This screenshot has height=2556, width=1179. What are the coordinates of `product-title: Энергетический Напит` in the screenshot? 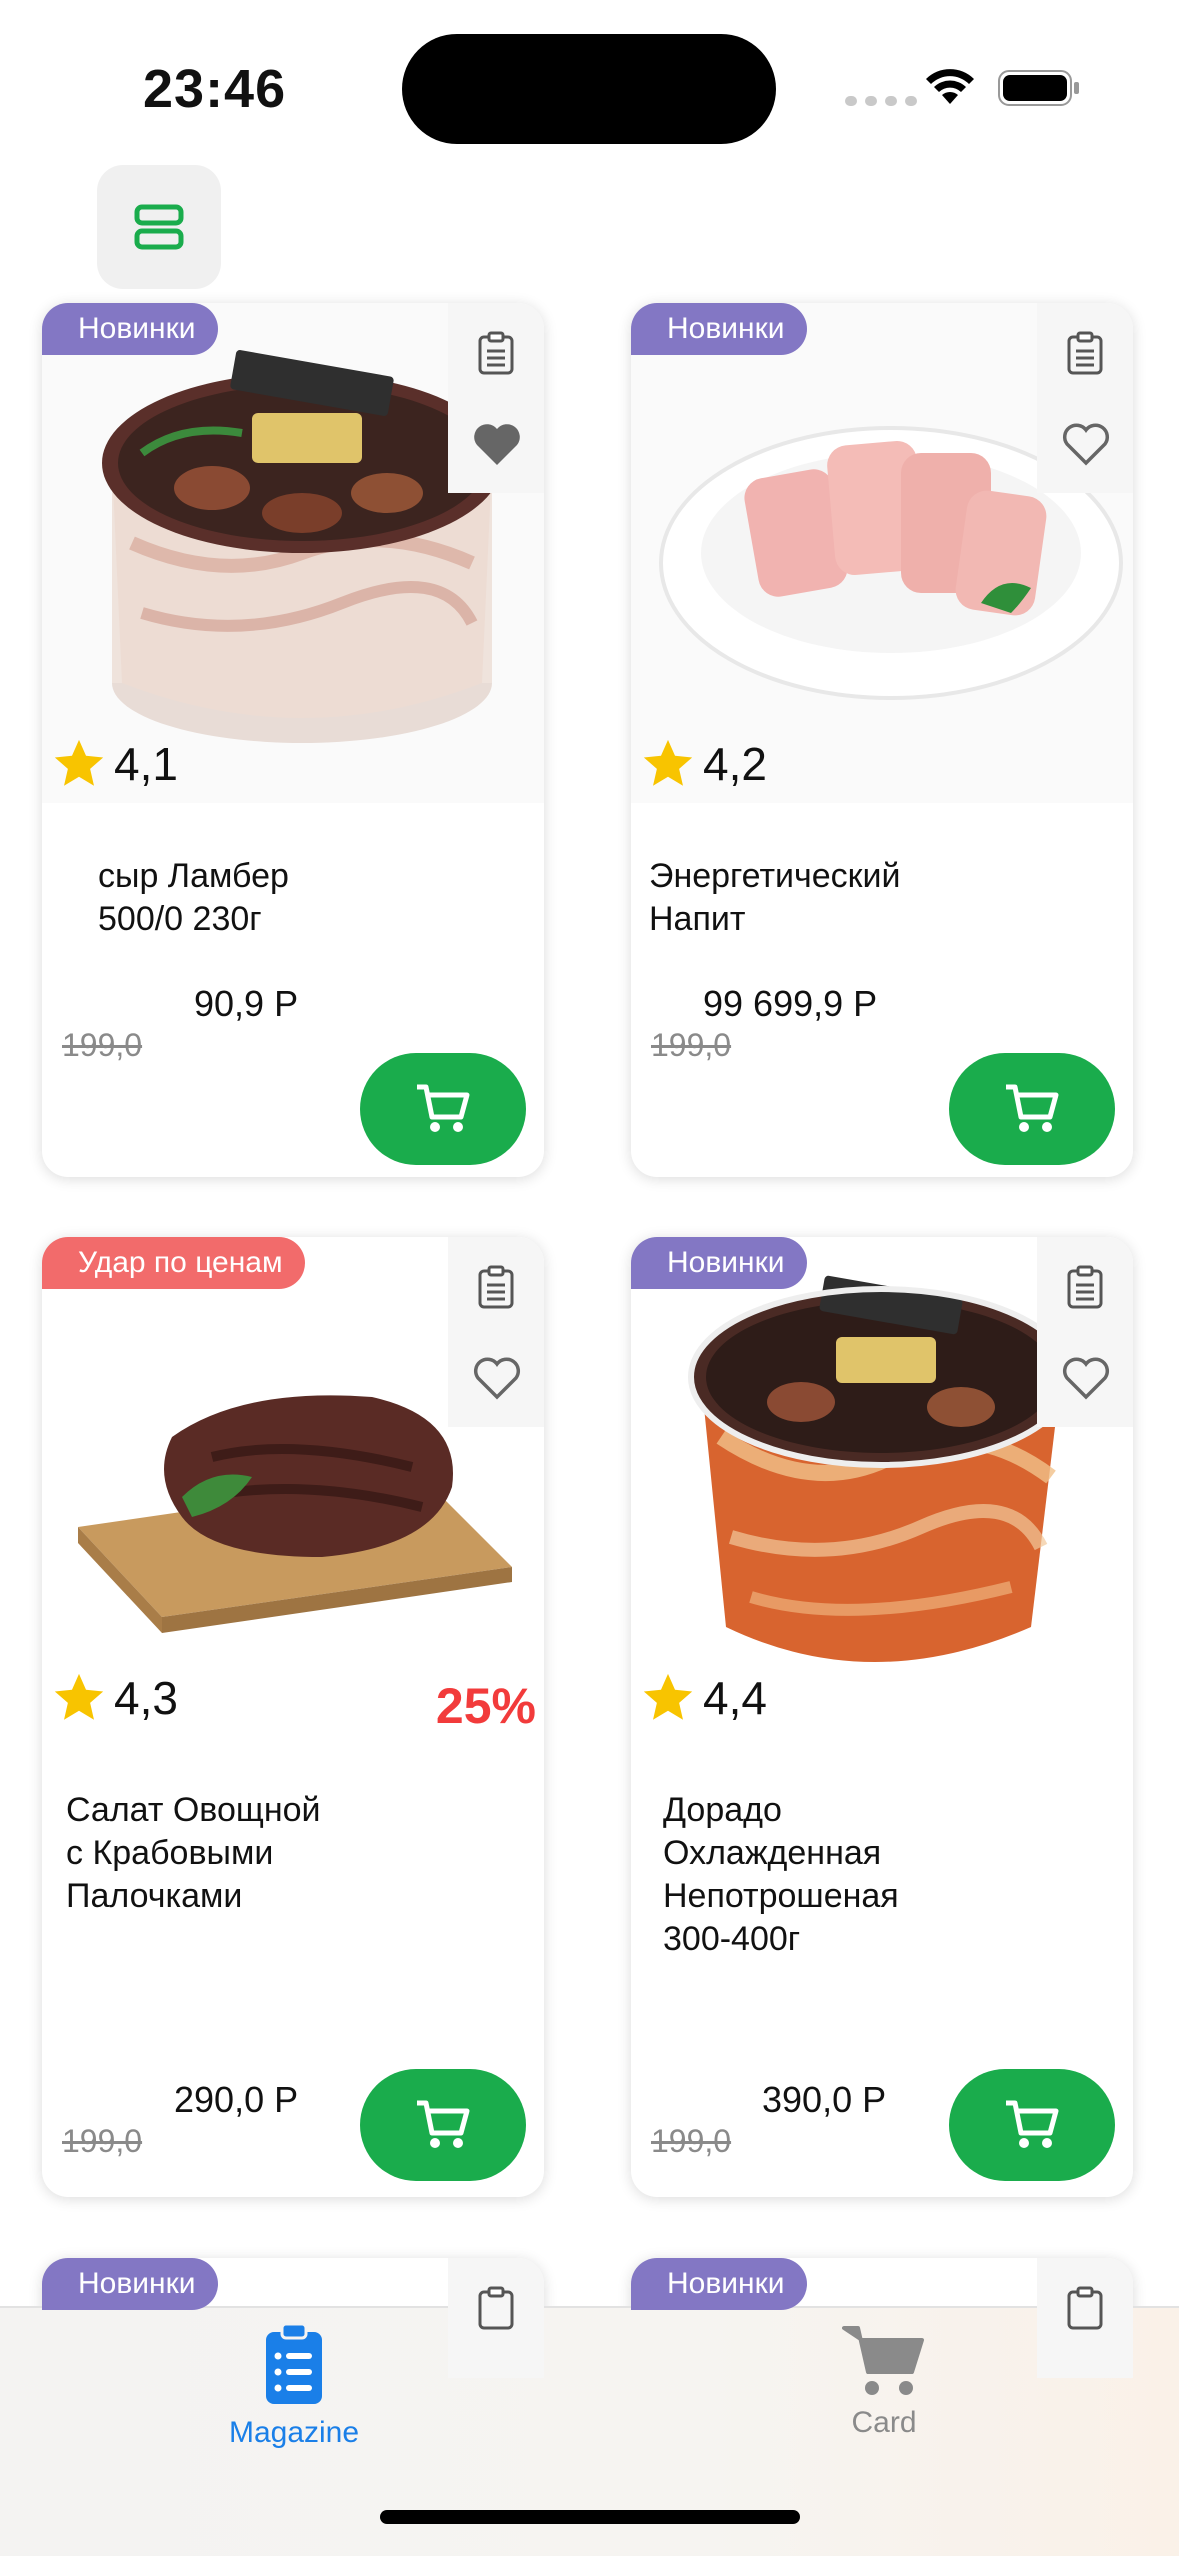 It's located at (775, 897).